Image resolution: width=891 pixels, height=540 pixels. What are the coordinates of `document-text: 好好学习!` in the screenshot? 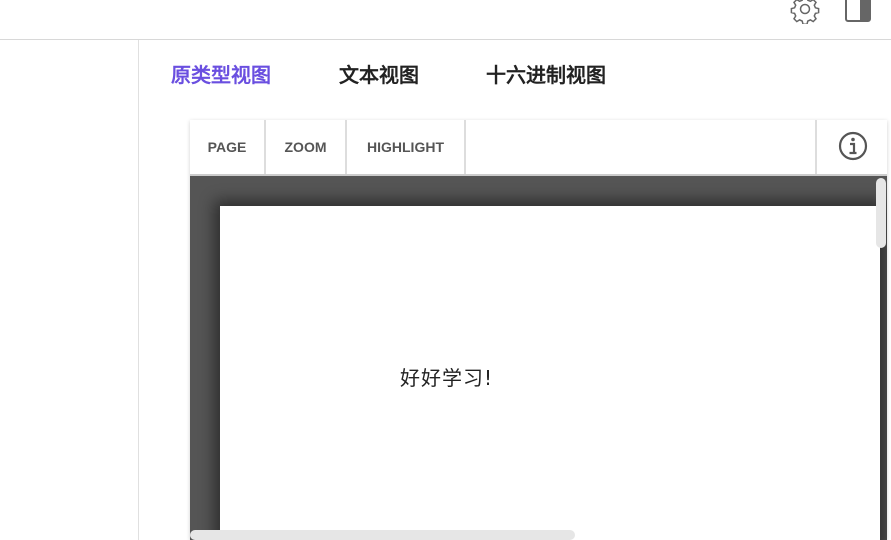 It's located at (447, 378).